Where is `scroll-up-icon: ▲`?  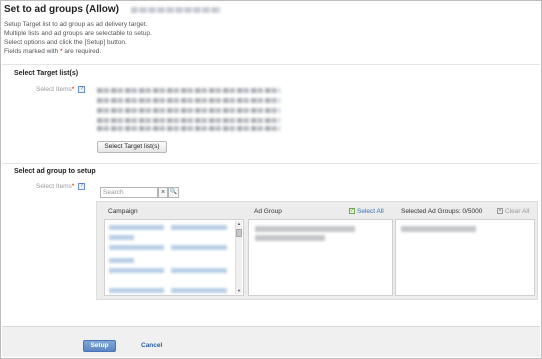
scroll-up-icon: ▲ is located at coordinates (239, 224).